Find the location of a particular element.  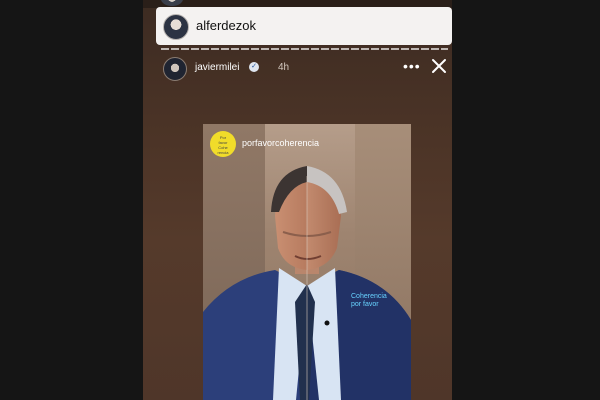

account-card: alferdezok is located at coordinates (304, 26).